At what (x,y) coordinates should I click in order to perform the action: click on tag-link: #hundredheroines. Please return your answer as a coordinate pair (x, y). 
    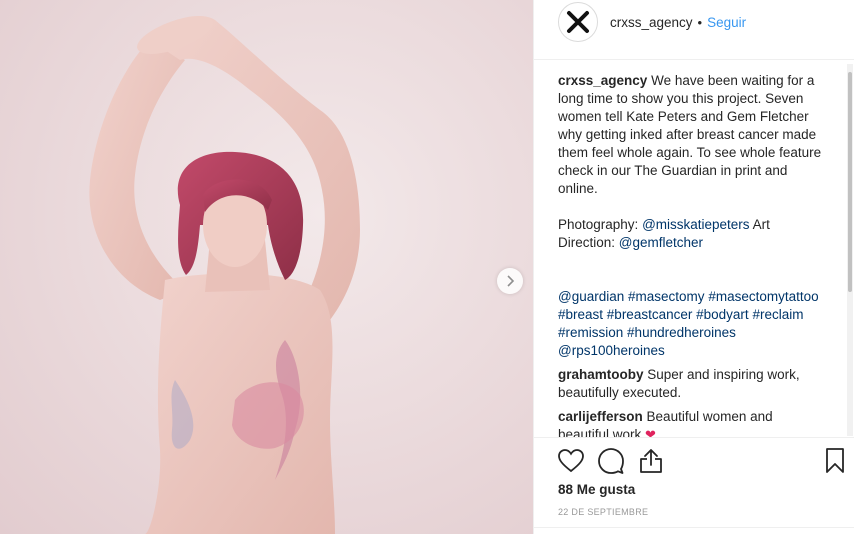
    Looking at the image, I should click on (681, 332).